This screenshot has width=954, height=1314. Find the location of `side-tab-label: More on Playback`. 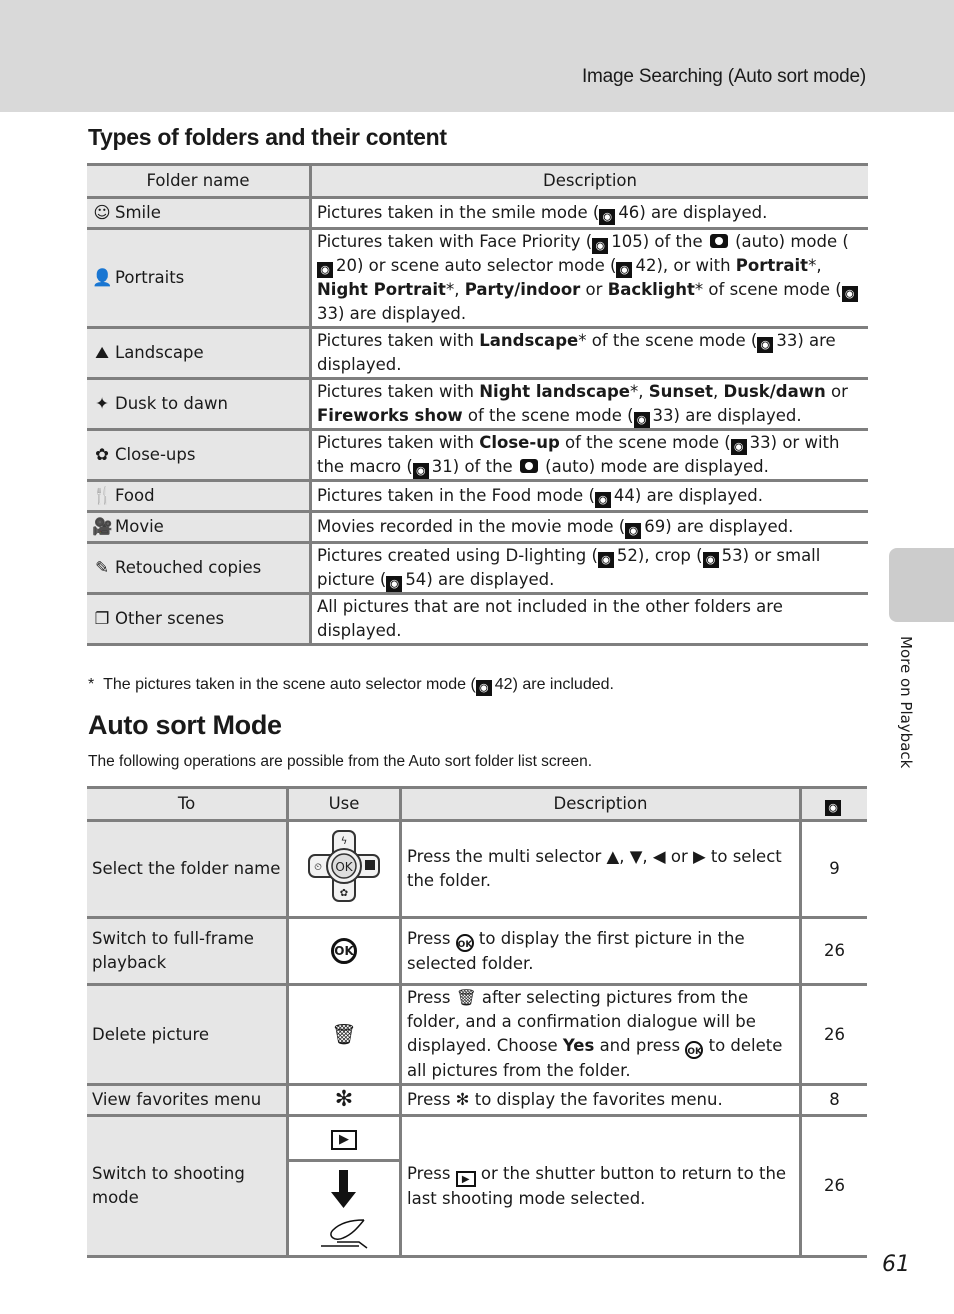

side-tab-label: More on Playback is located at coordinates (906, 702).